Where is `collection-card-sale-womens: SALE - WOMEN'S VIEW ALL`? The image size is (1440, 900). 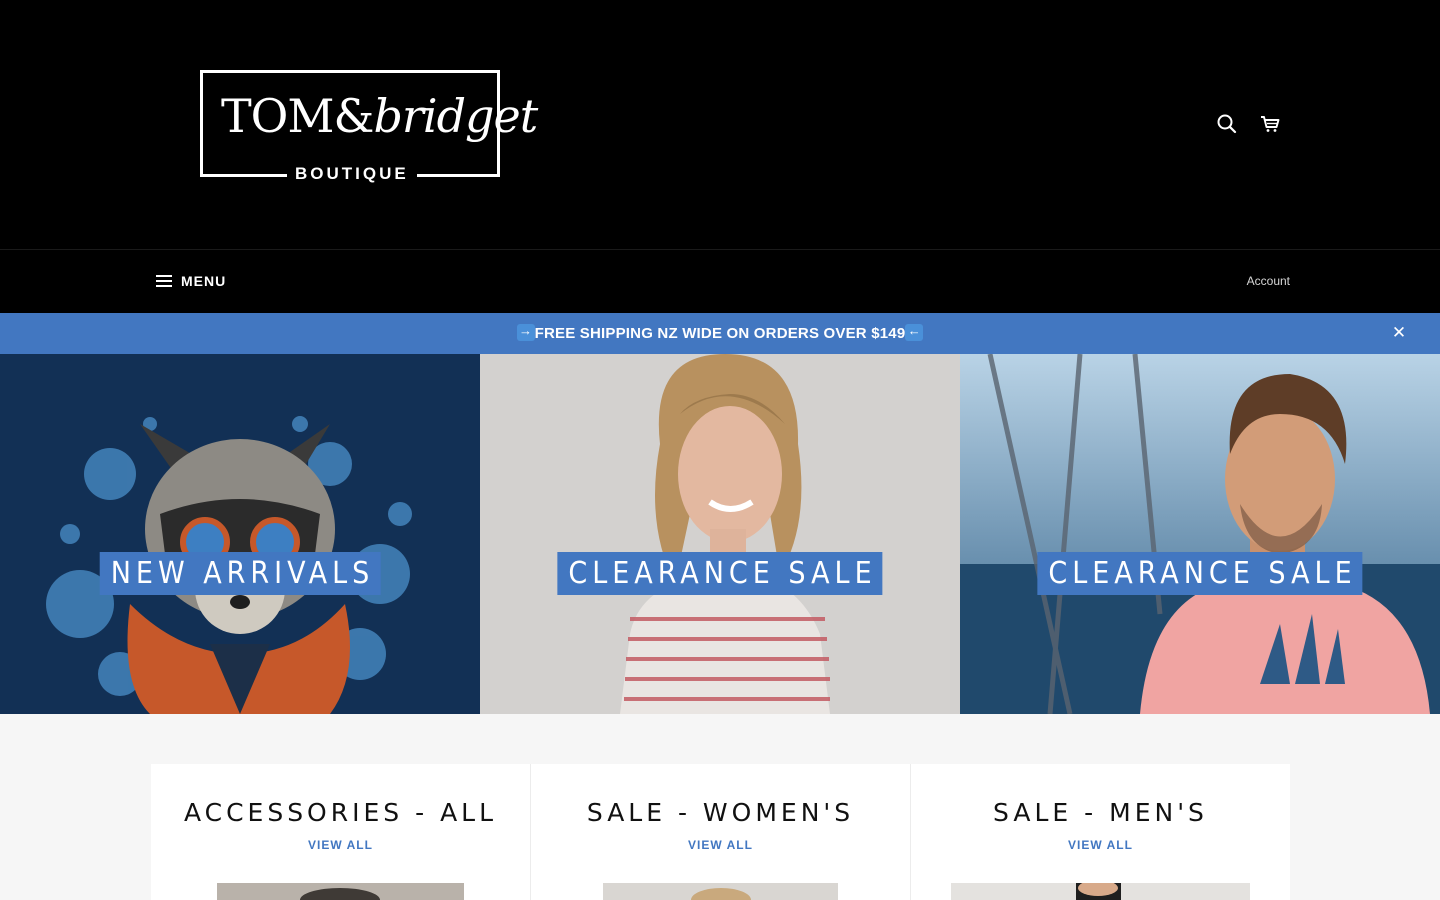 collection-card-sale-womens: SALE - WOMEN'S VIEW ALL is located at coordinates (721, 832).